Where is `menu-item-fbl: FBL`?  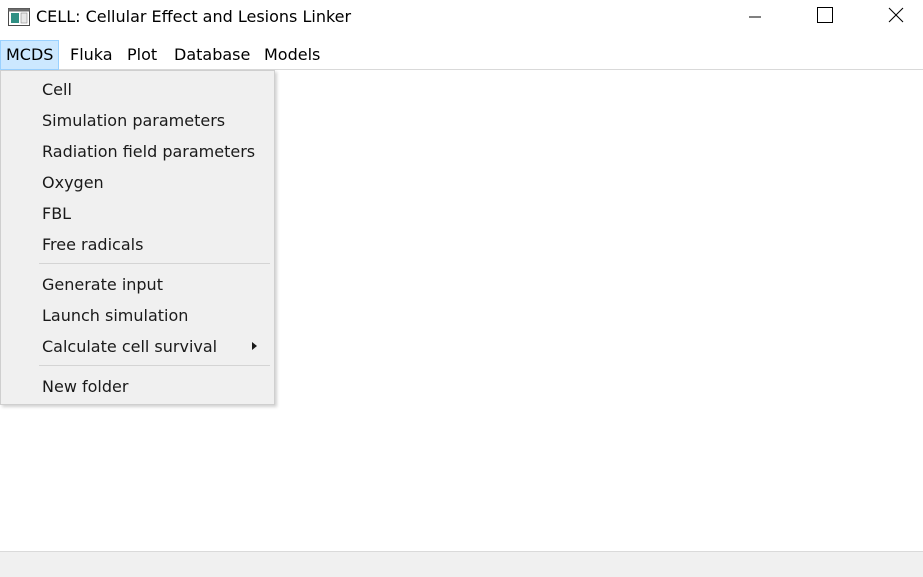
menu-item-fbl: FBL is located at coordinates (56, 214).